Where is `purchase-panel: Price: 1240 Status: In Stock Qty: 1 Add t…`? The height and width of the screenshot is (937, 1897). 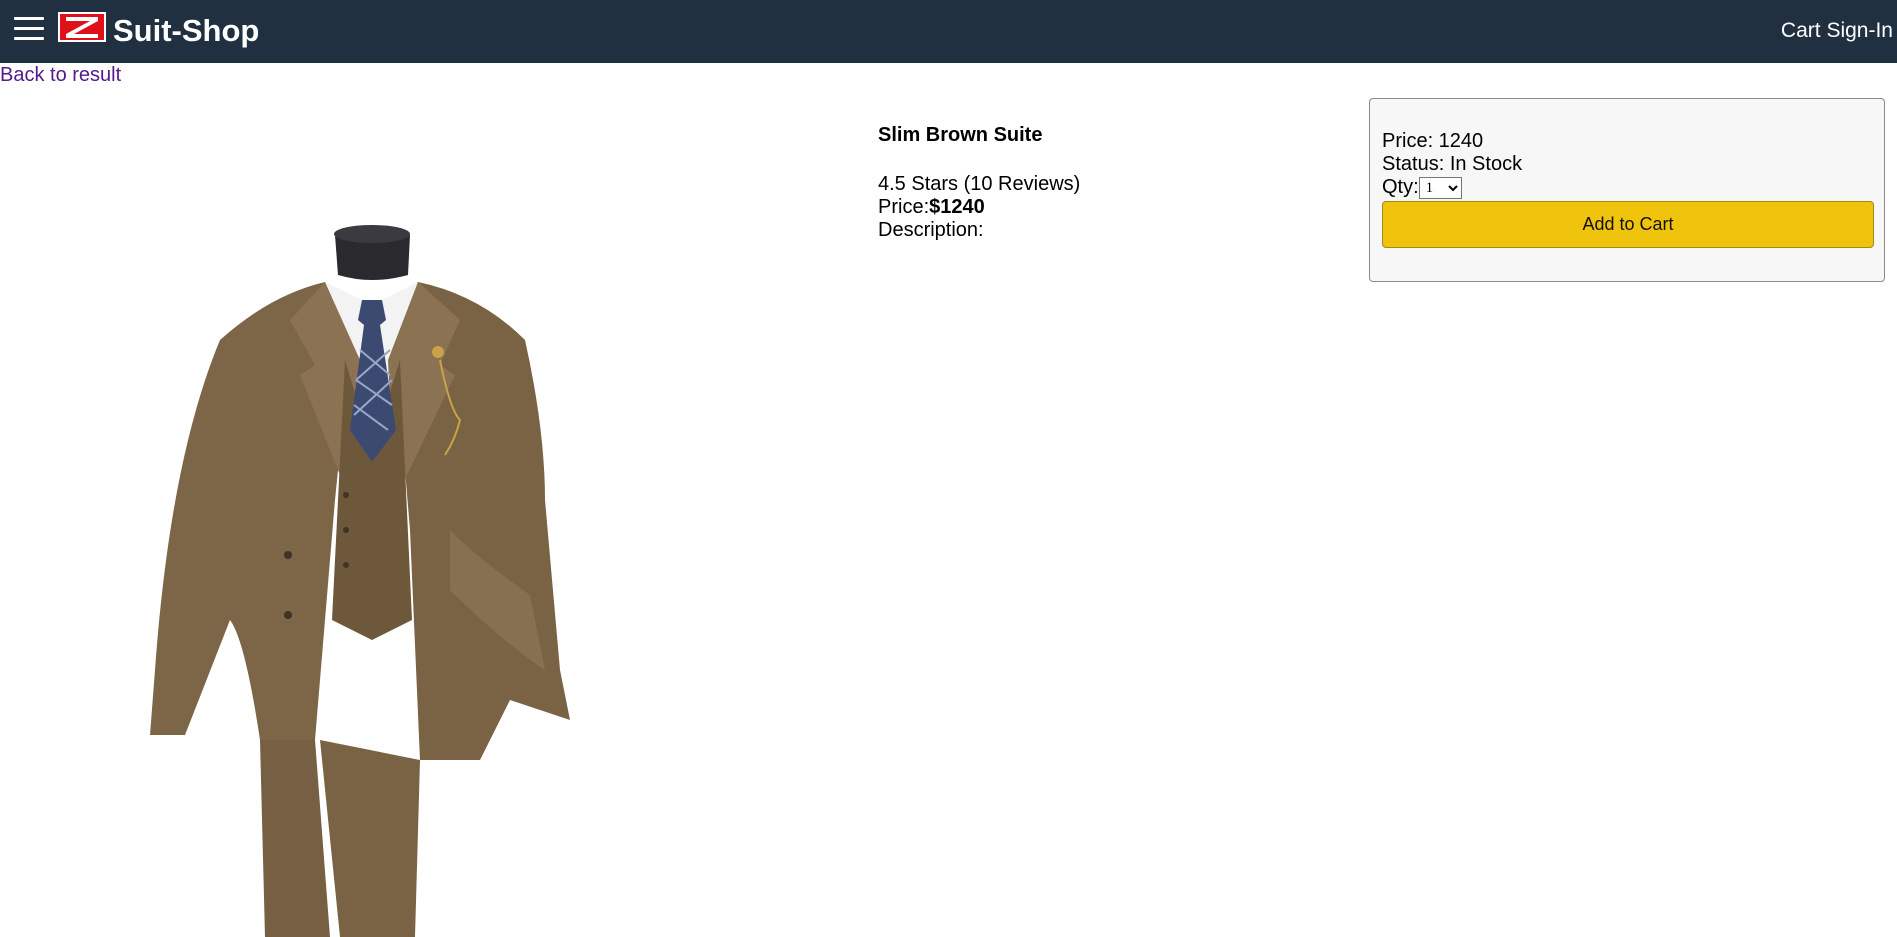 purchase-panel: Price: 1240 Status: In Stock Qty: 1 Add t… is located at coordinates (1627, 190).